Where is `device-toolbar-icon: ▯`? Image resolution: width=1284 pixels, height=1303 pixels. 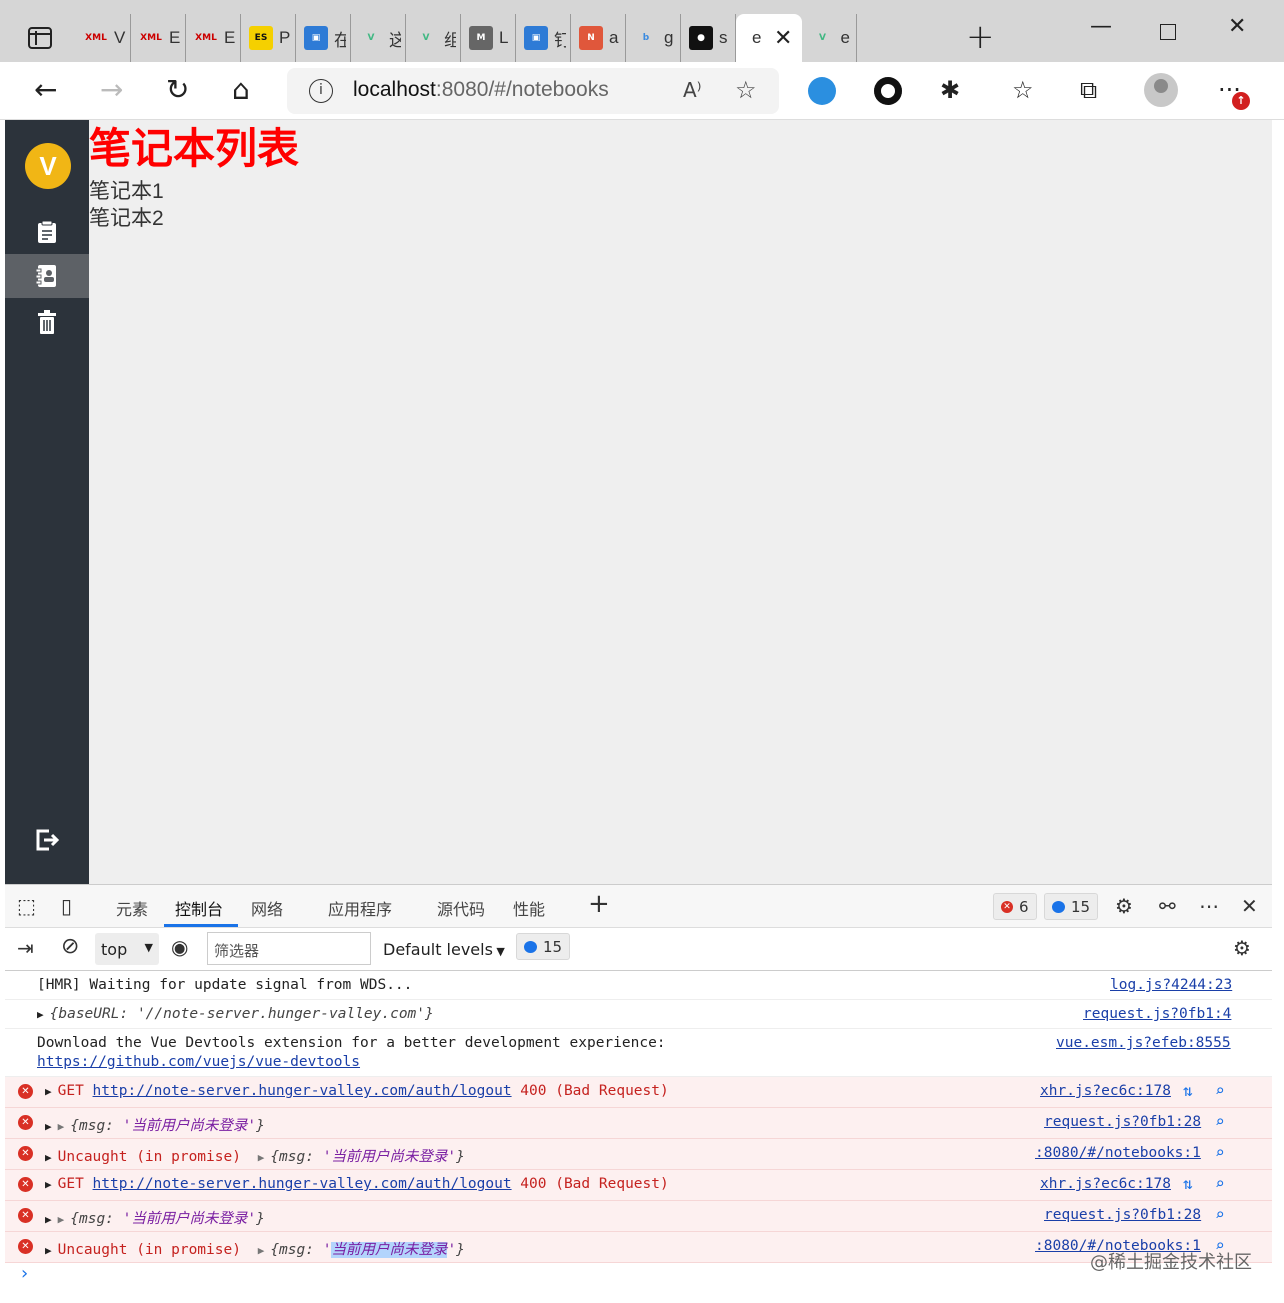
device-toolbar-icon: ▯ is located at coordinates (66, 906).